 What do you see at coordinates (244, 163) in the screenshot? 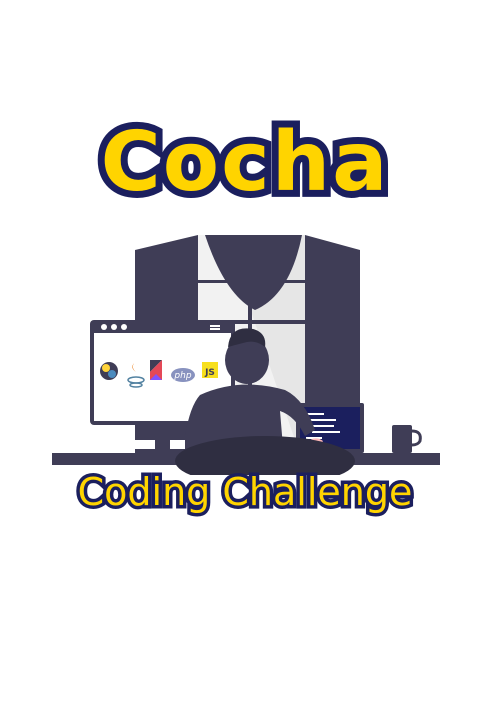
I see `logo-title: Cocha` at bounding box center [244, 163].